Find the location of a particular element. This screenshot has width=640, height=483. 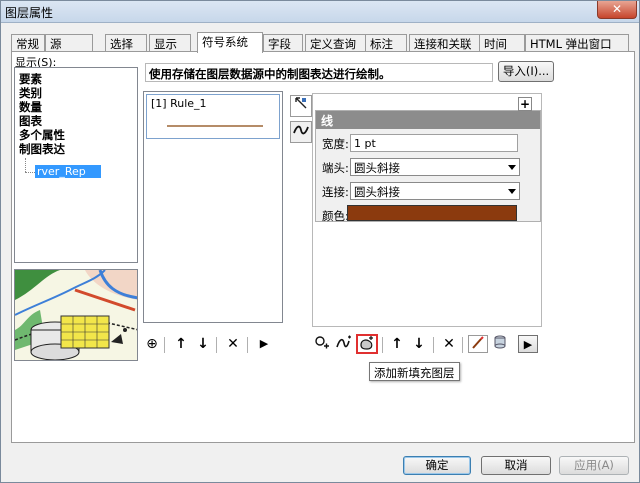

rule-line-preview is located at coordinates (215, 126).